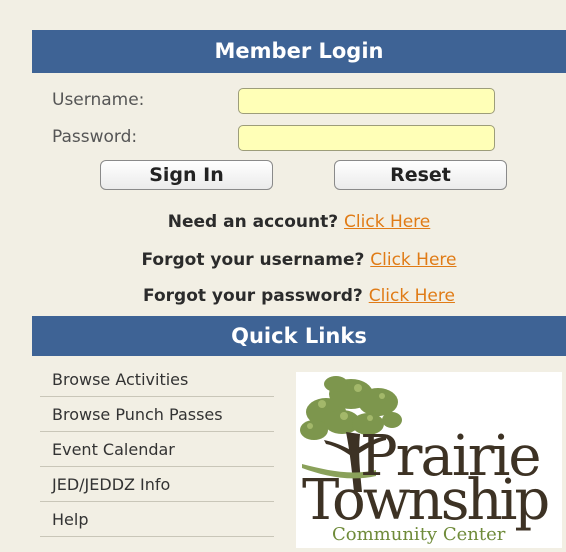 Image resolution: width=566 pixels, height=552 pixels. What do you see at coordinates (253, 260) in the screenshot?
I see `forgot-username-text: Forgot your username?` at bounding box center [253, 260].